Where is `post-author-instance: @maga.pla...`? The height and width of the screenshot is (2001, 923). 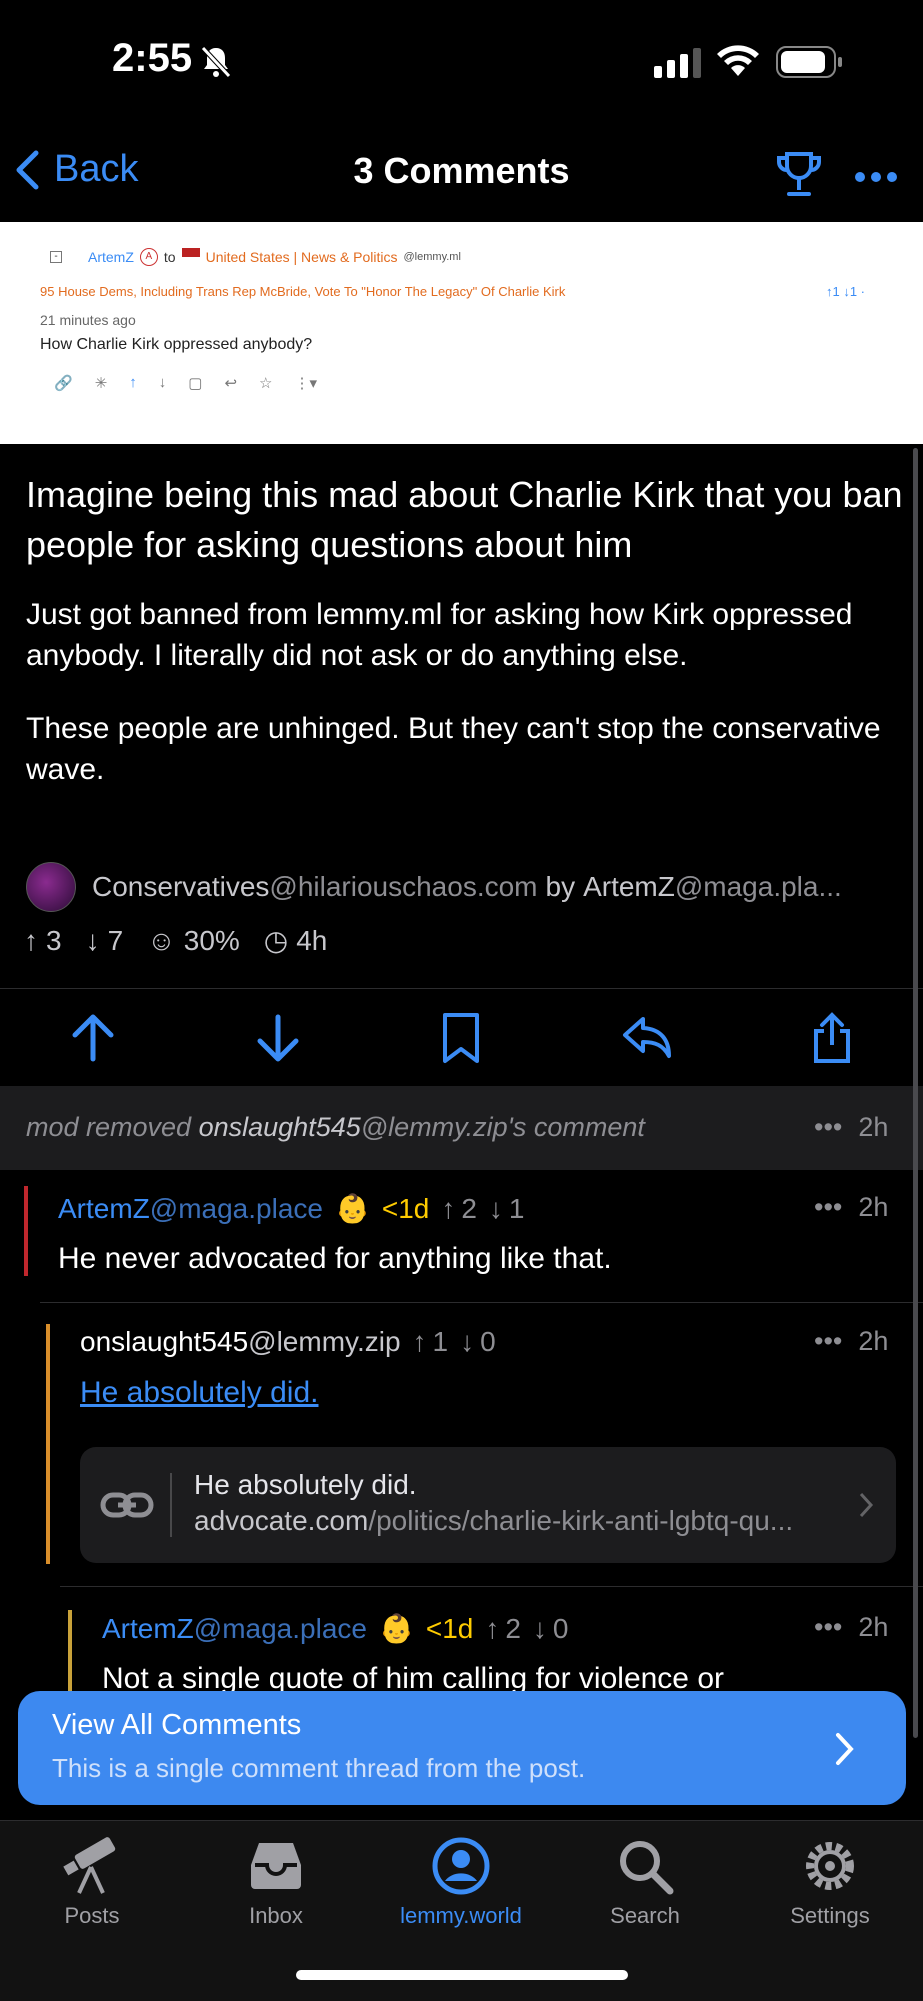 post-author-instance: @maga.pla... is located at coordinates (758, 886).